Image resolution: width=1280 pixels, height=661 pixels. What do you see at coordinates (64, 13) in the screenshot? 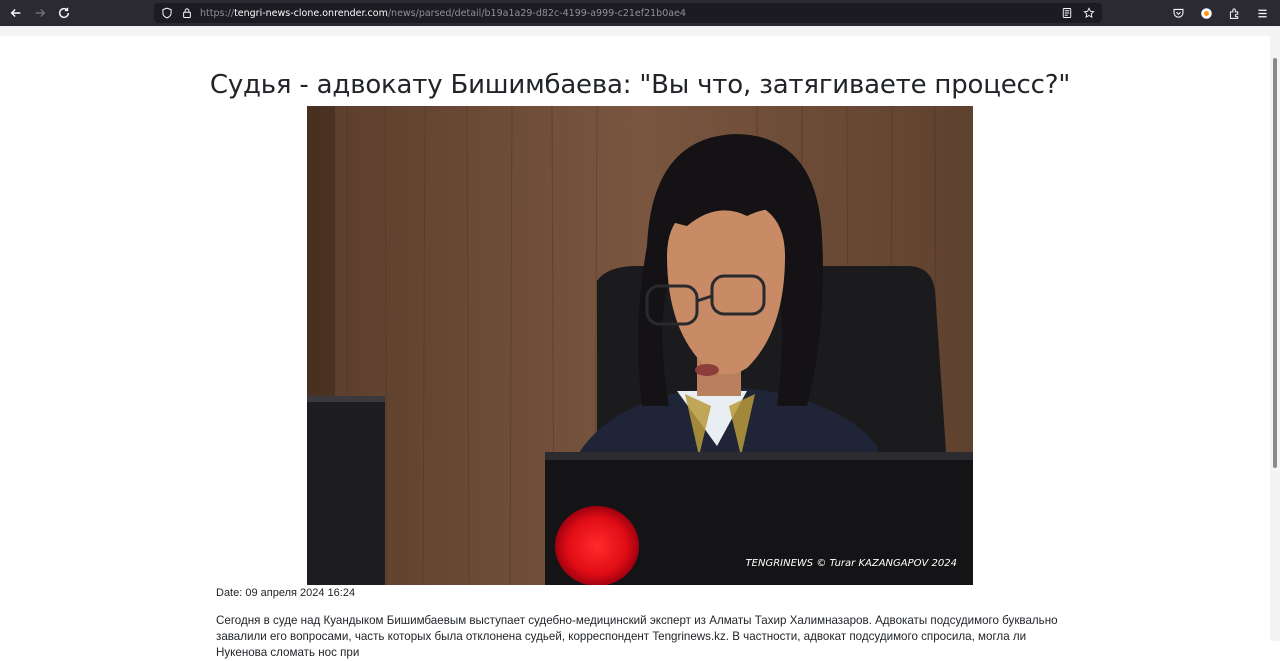
I see `reload-icon` at bounding box center [64, 13].